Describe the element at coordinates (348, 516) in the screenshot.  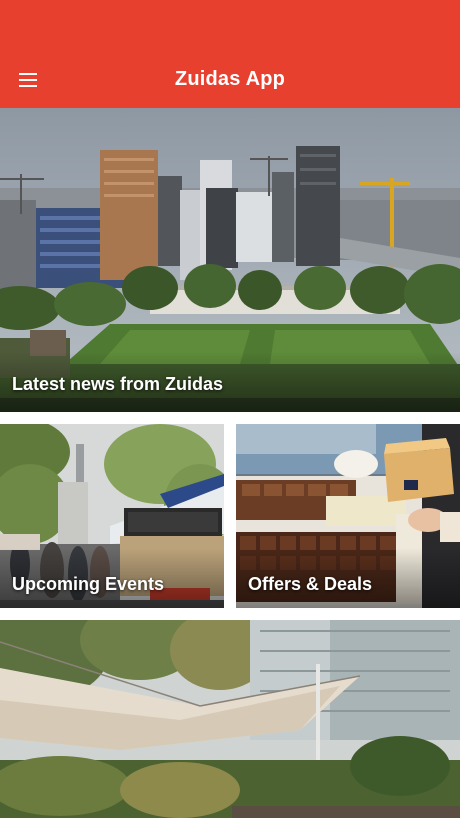
I see `offers-tile: Offers & Deals` at that location.